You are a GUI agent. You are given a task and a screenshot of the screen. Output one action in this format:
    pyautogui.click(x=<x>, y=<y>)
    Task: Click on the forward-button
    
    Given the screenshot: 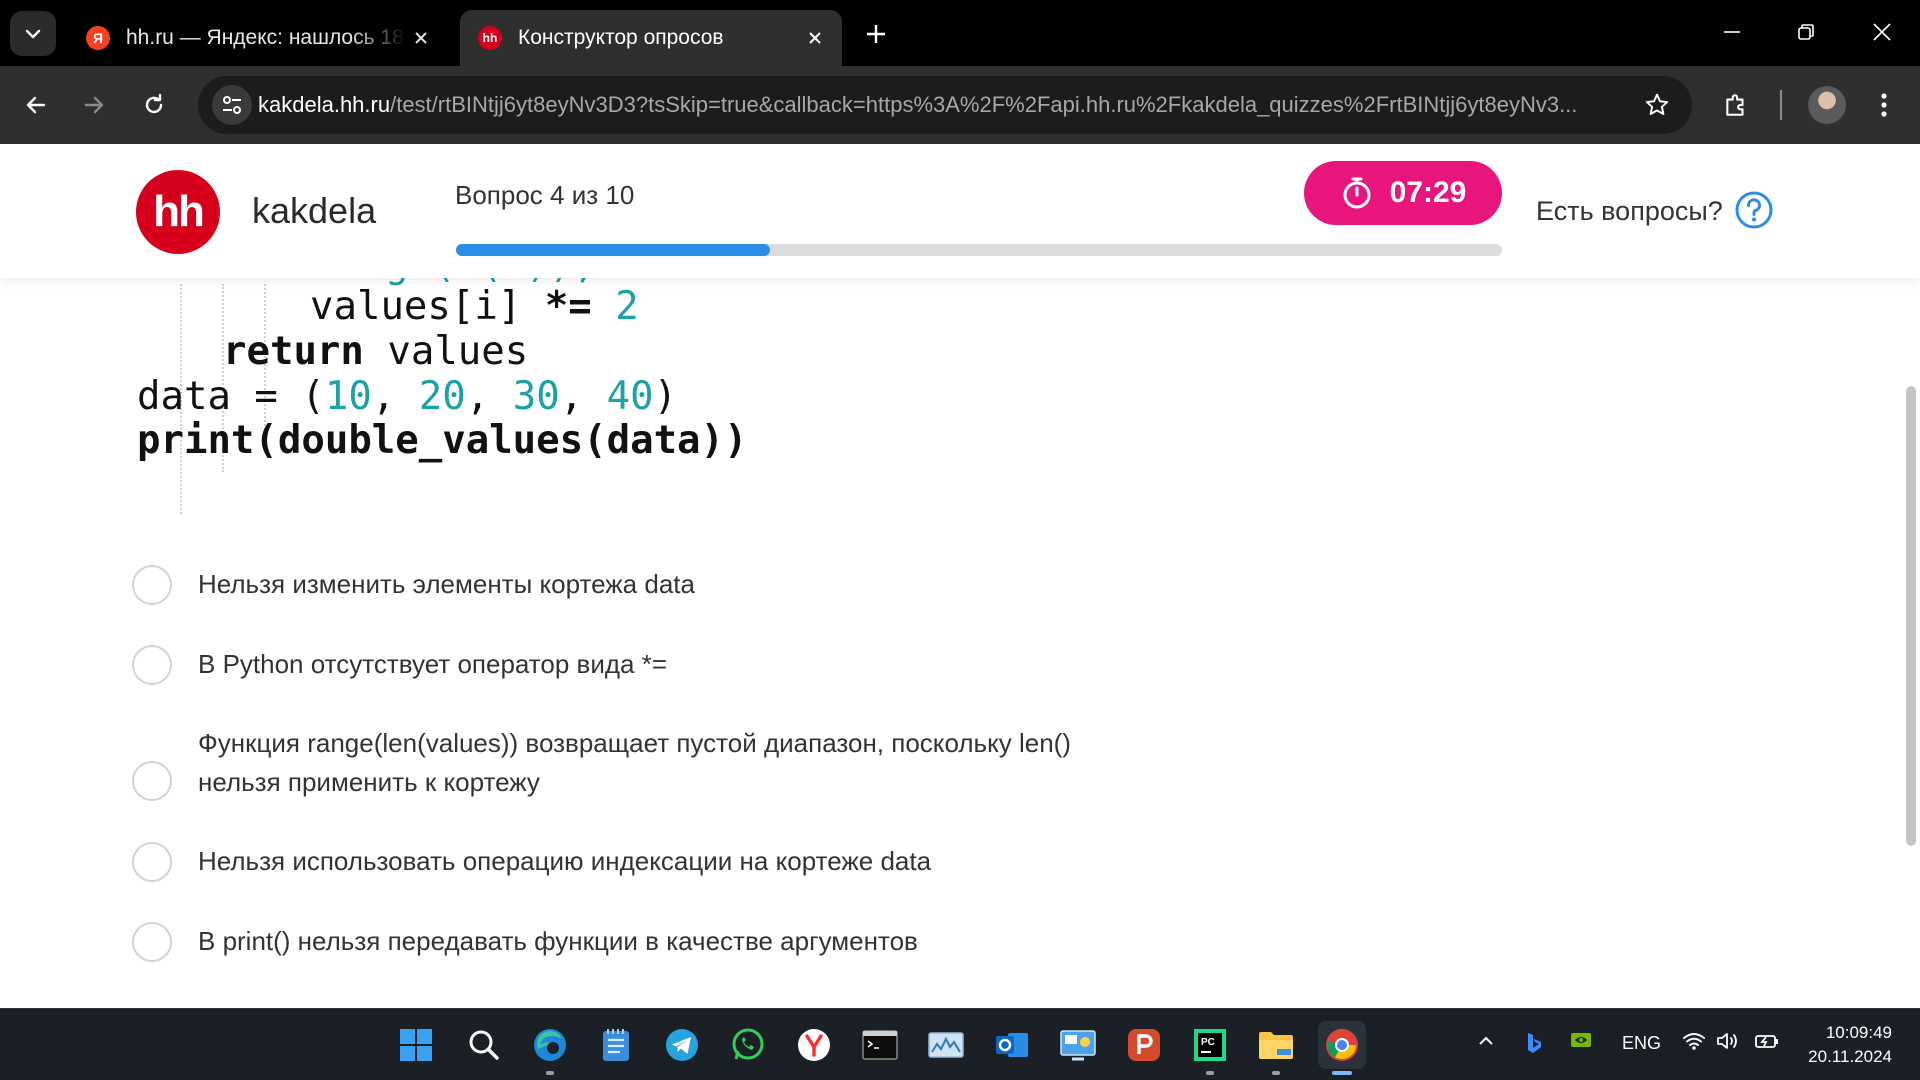 What is the action you would take?
    pyautogui.click(x=94, y=105)
    